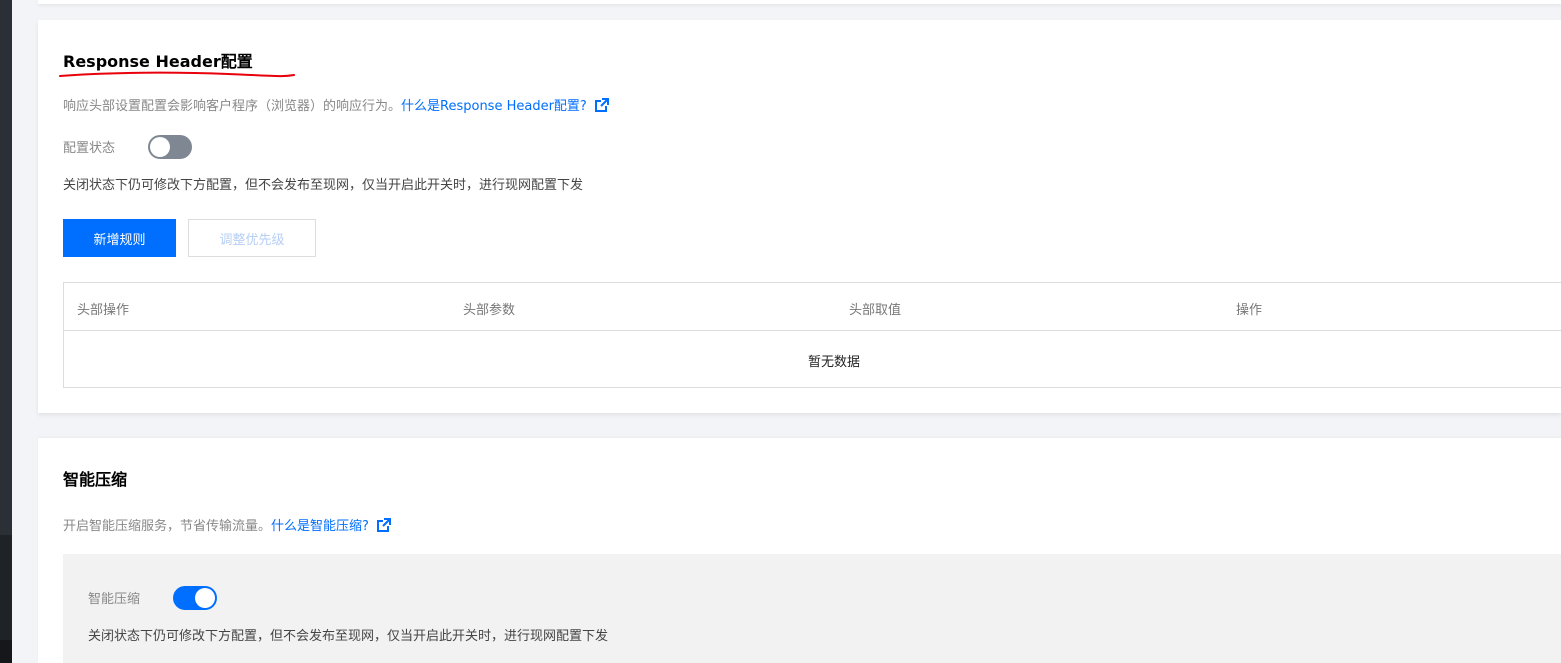 This screenshot has width=1561, height=663. What do you see at coordinates (320, 526) in the screenshot?
I see `help-link: 什么是智能压缩?` at bounding box center [320, 526].